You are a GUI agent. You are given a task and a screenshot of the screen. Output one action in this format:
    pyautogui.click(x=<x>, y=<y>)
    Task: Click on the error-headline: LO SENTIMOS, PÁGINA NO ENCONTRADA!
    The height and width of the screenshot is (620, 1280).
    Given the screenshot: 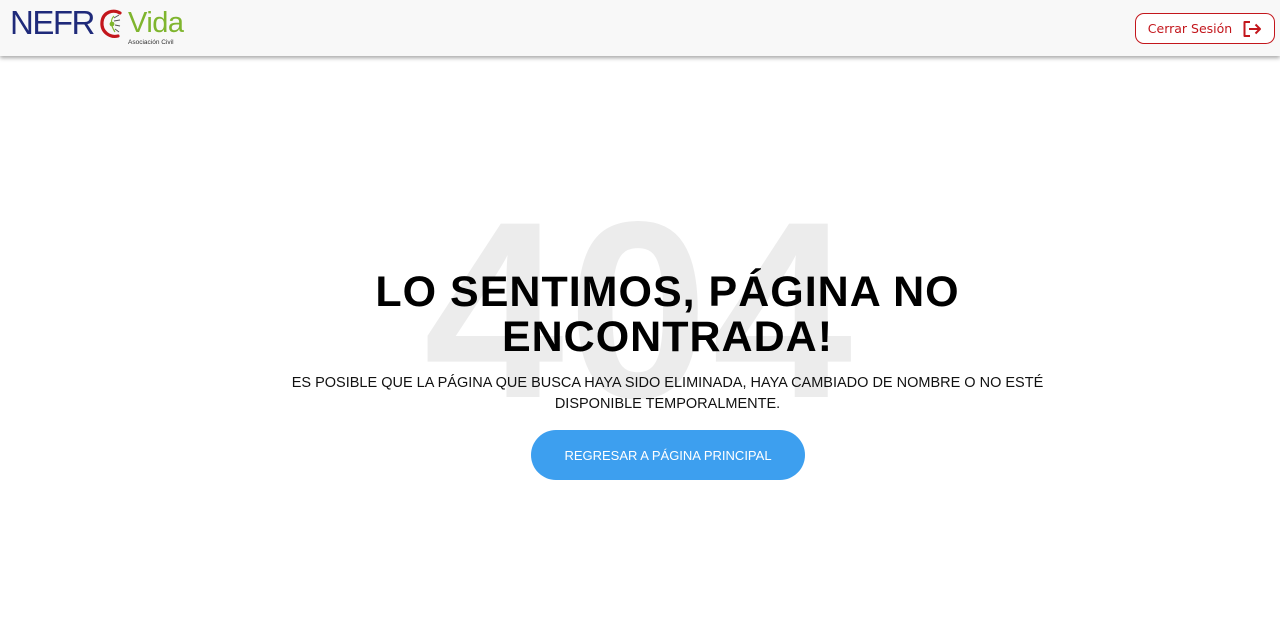 What is the action you would take?
    pyautogui.click(x=667, y=314)
    